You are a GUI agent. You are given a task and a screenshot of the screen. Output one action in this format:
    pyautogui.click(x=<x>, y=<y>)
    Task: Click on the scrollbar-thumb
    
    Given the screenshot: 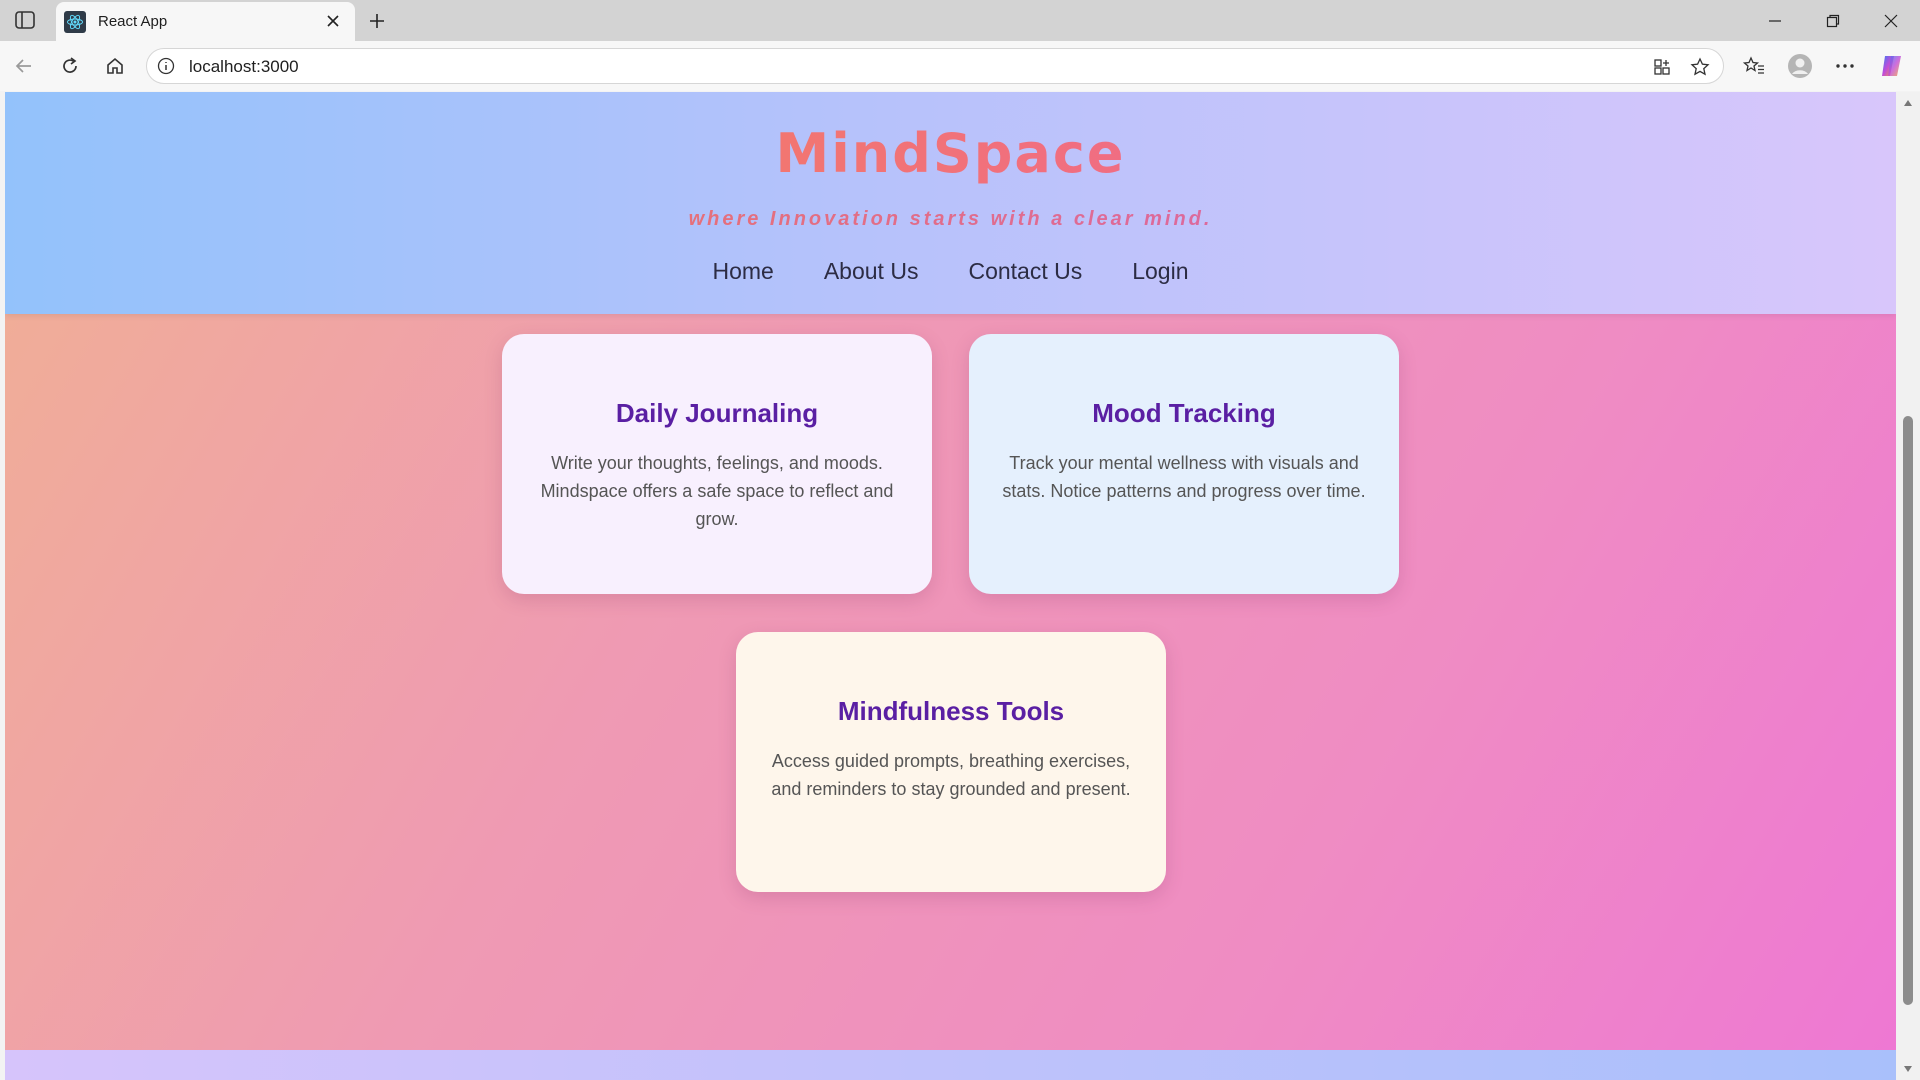 What is the action you would take?
    pyautogui.click(x=1908, y=710)
    